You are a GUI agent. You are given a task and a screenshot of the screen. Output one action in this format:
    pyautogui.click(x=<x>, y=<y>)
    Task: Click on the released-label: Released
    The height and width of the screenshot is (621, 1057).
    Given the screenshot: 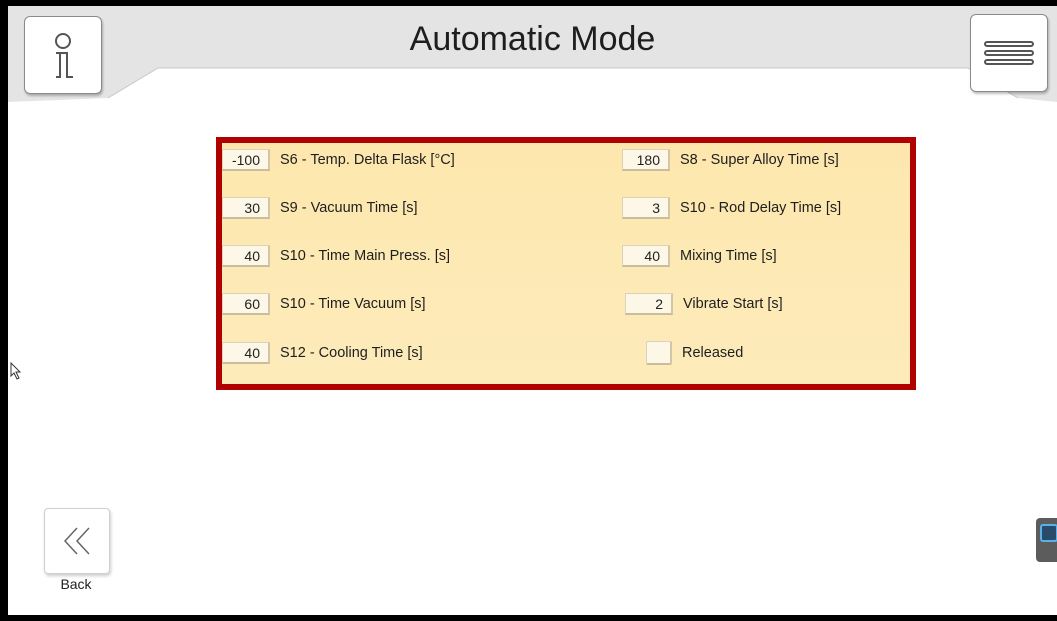 What is the action you would take?
    pyautogui.click(x=713, y=353)
    